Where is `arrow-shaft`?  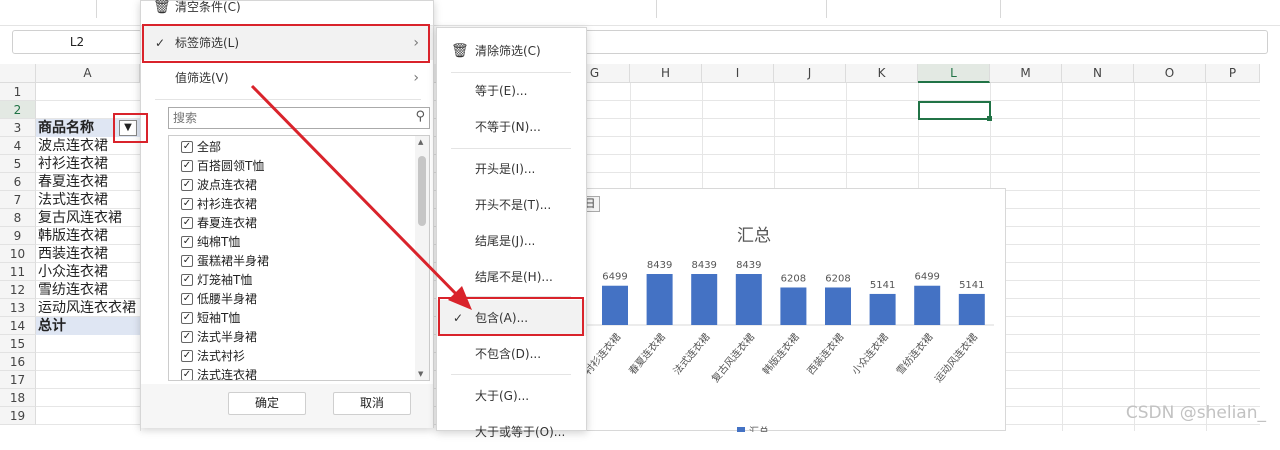
arrow-shaft is located at coordinates (357, 193).